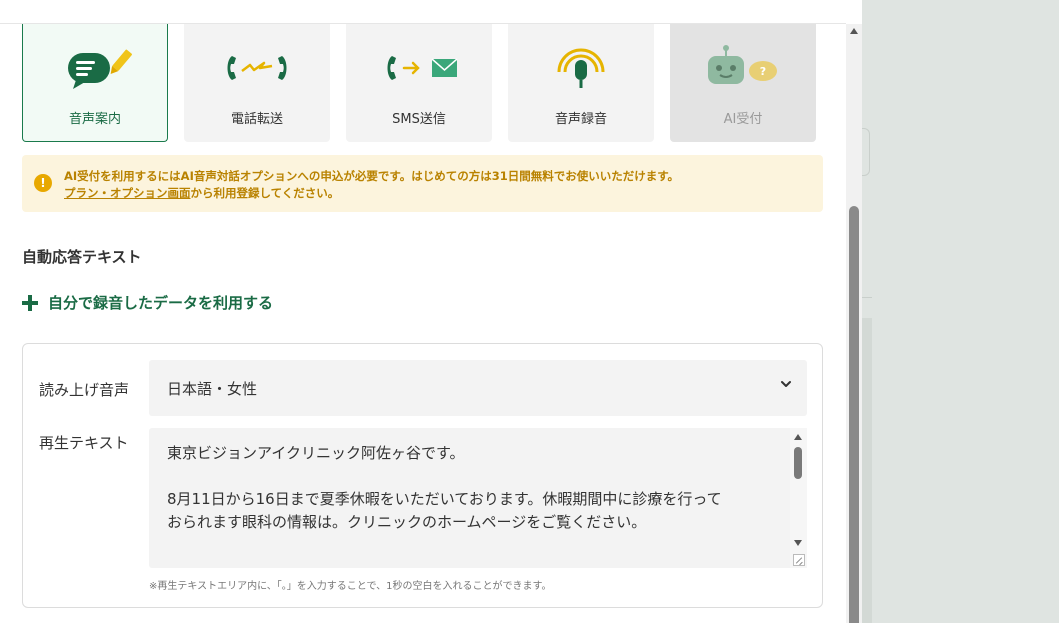  I want to click on tile-label: AI受付, so click(743, 119).